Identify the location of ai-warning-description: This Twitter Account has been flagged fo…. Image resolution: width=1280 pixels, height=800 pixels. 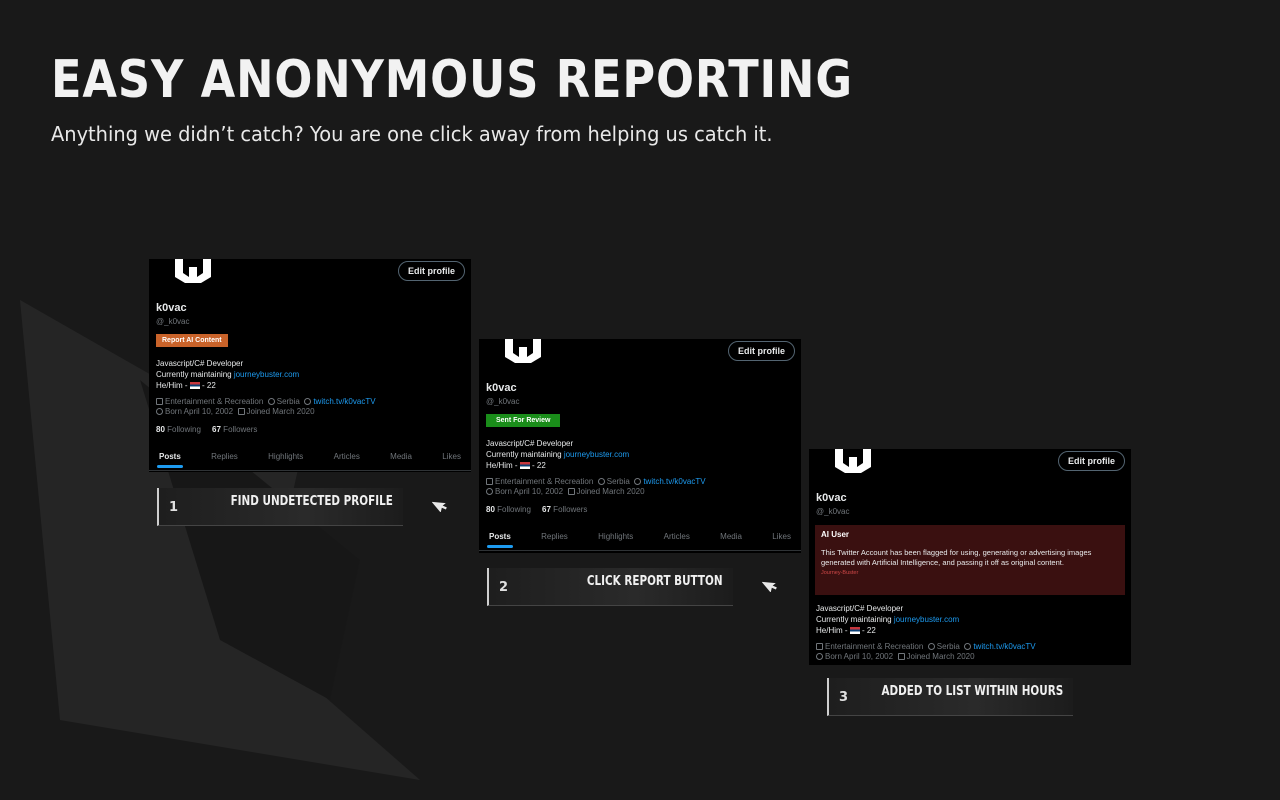
(956, 557).